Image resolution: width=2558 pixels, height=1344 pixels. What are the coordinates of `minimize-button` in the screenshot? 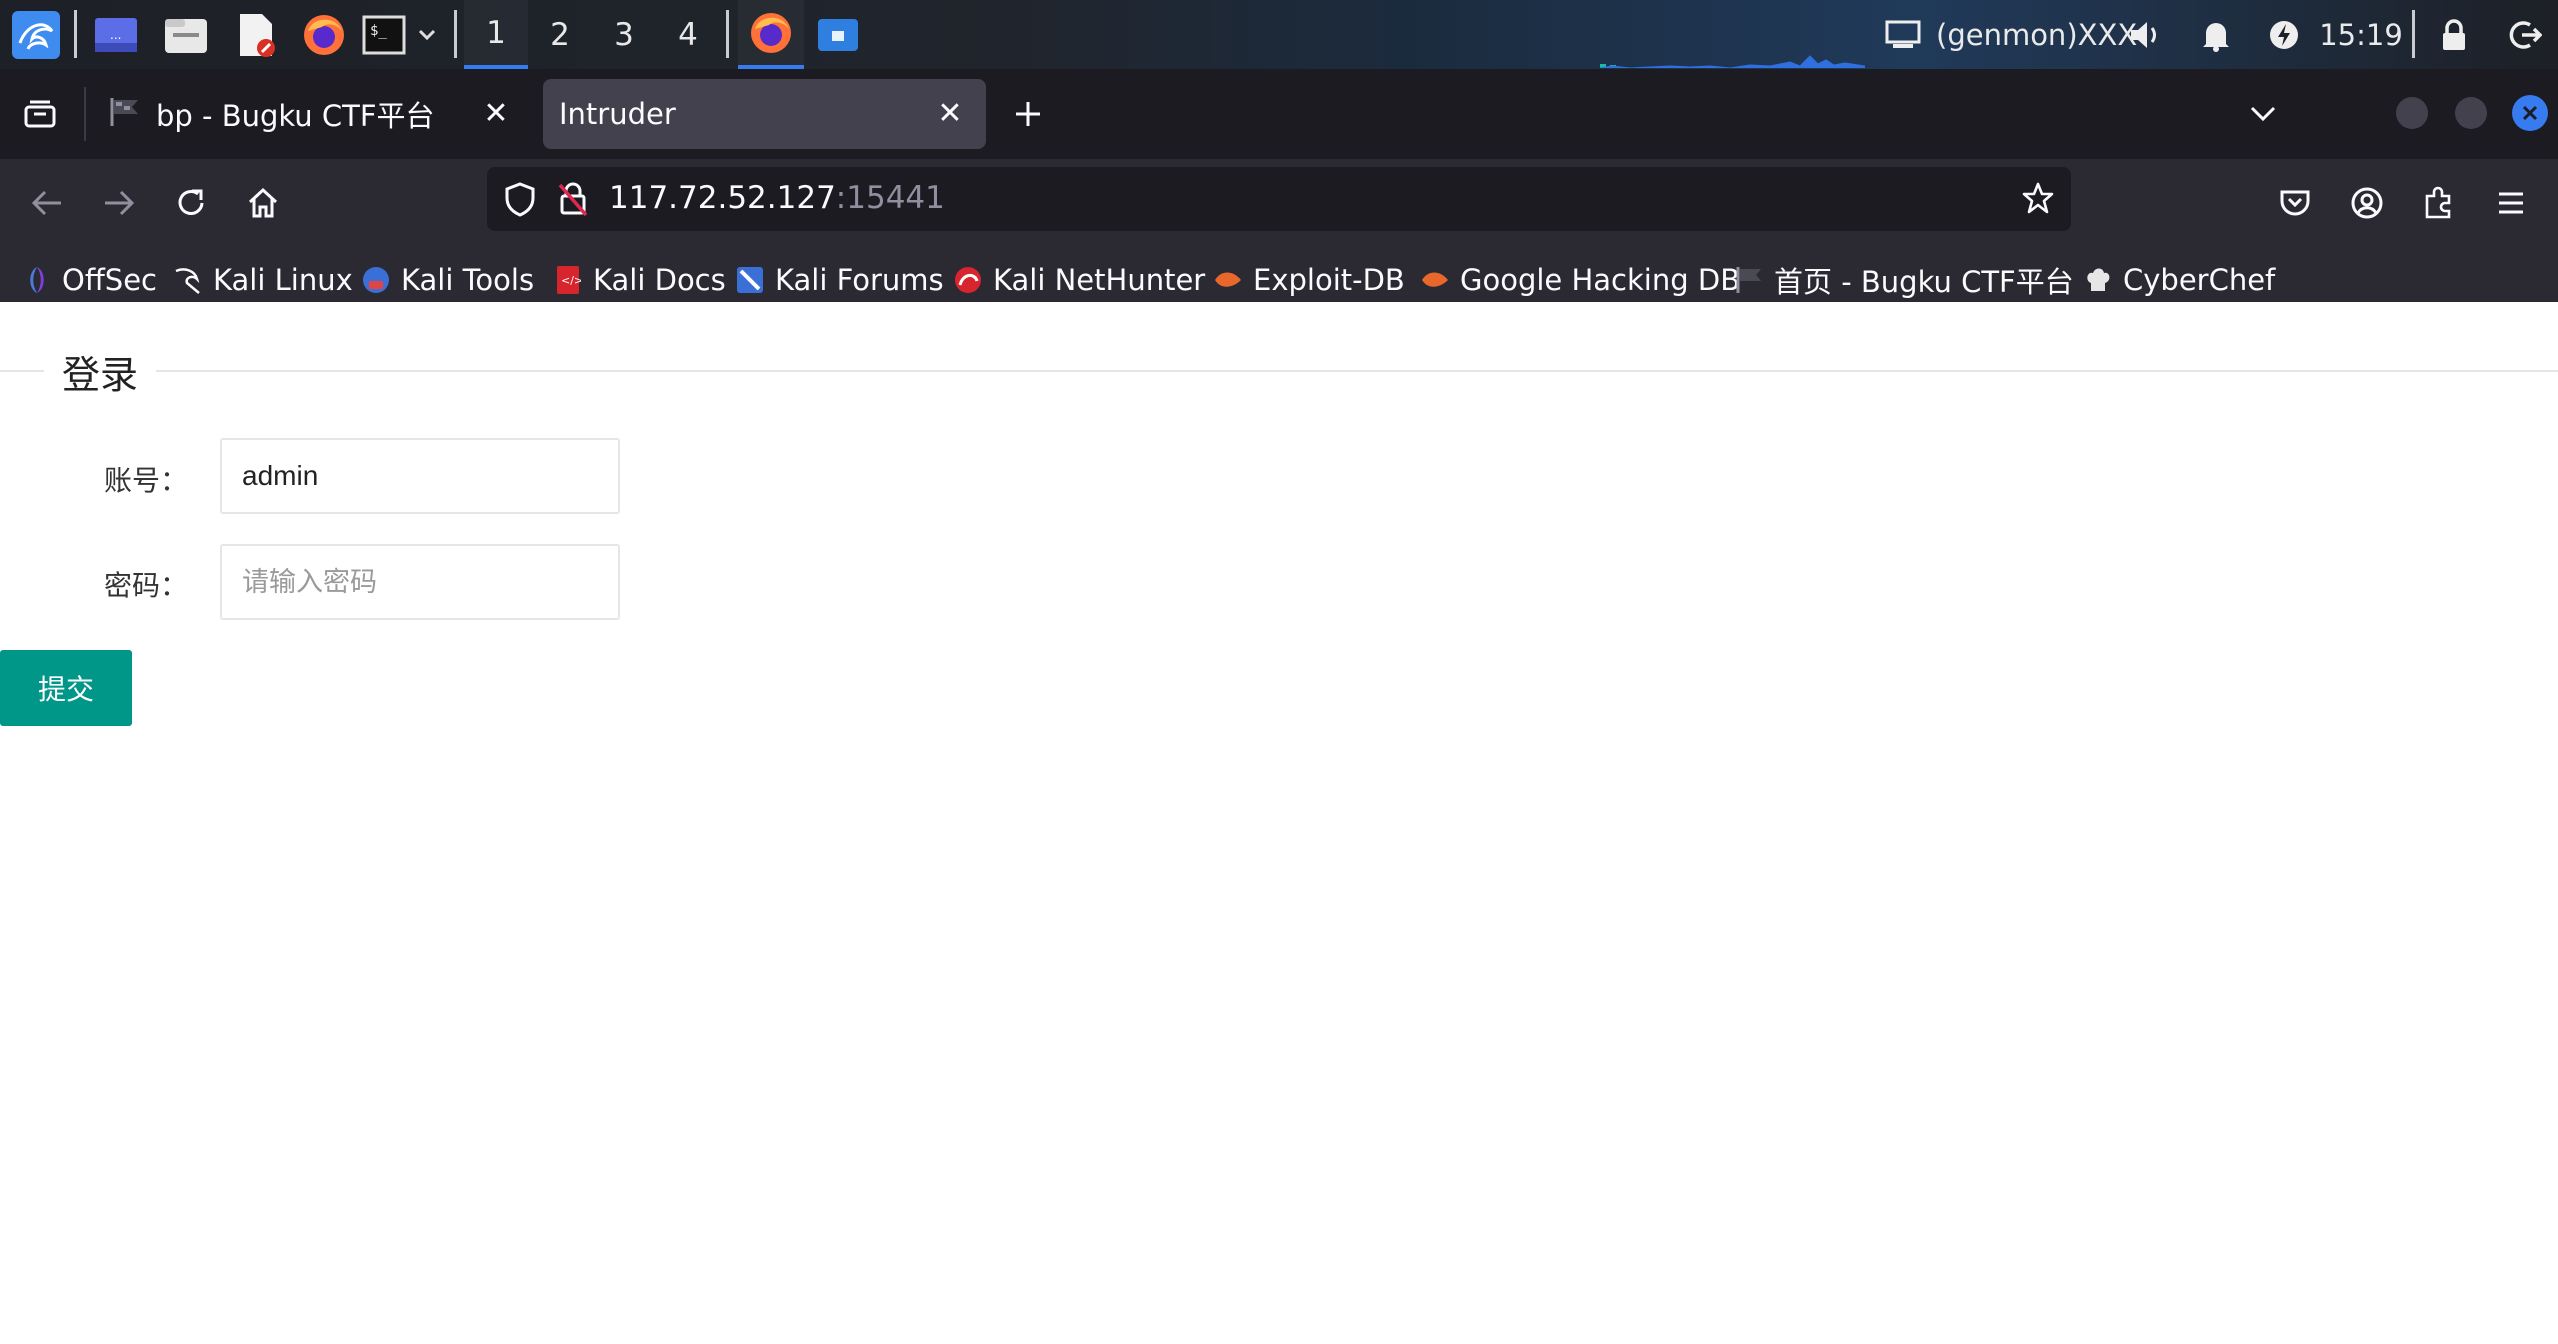 It's located at (2412, 113).